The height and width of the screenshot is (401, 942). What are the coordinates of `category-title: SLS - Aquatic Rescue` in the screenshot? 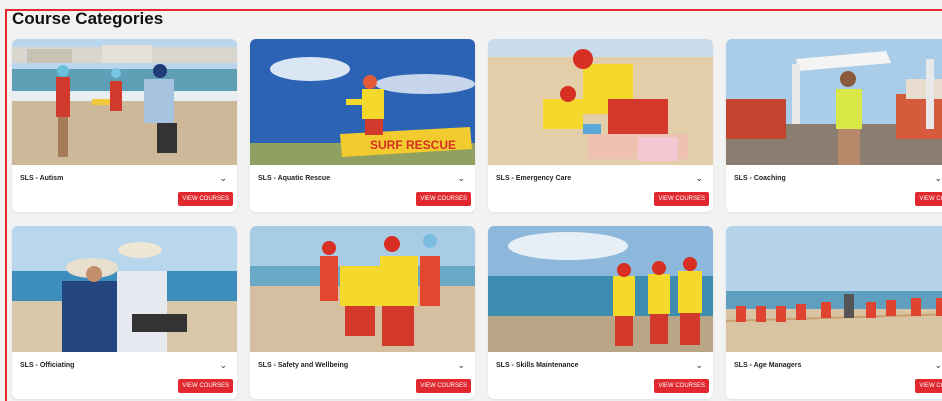 It's located at (294, 178).